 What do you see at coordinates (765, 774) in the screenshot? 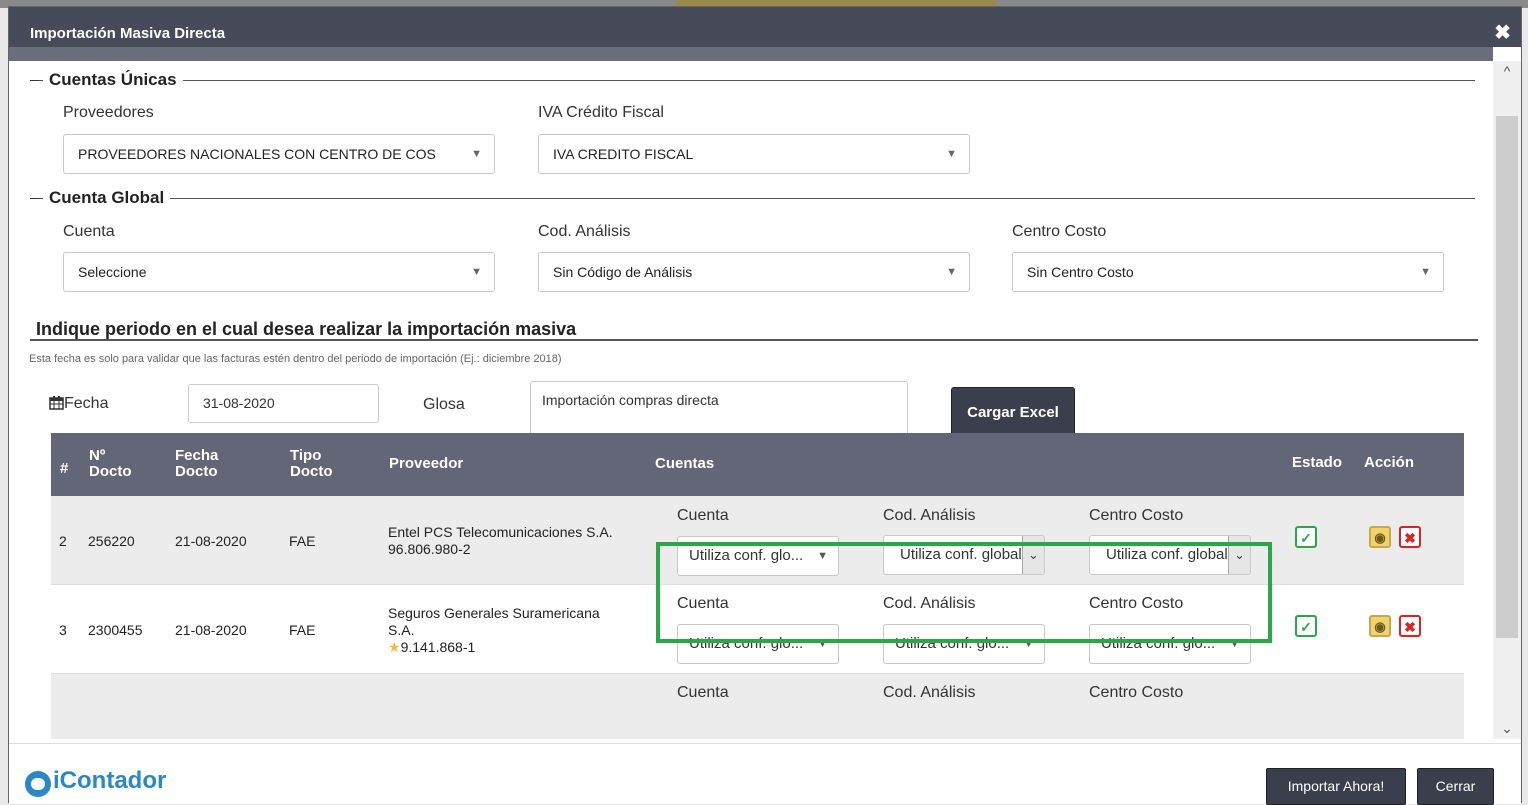
I see `modal-footer: iContador Importar Ahora! Cerrar` at bounding box center [765, 774].